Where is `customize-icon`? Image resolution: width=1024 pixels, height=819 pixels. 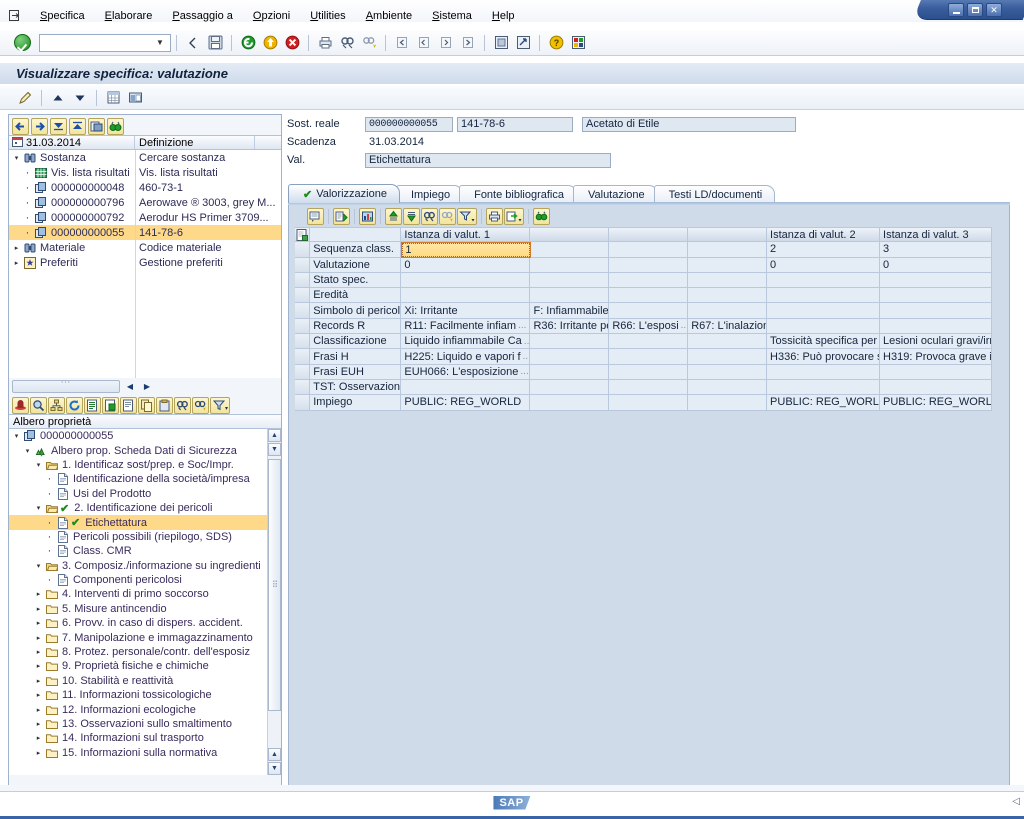 customize-icon is located at coordinates (578, 43).